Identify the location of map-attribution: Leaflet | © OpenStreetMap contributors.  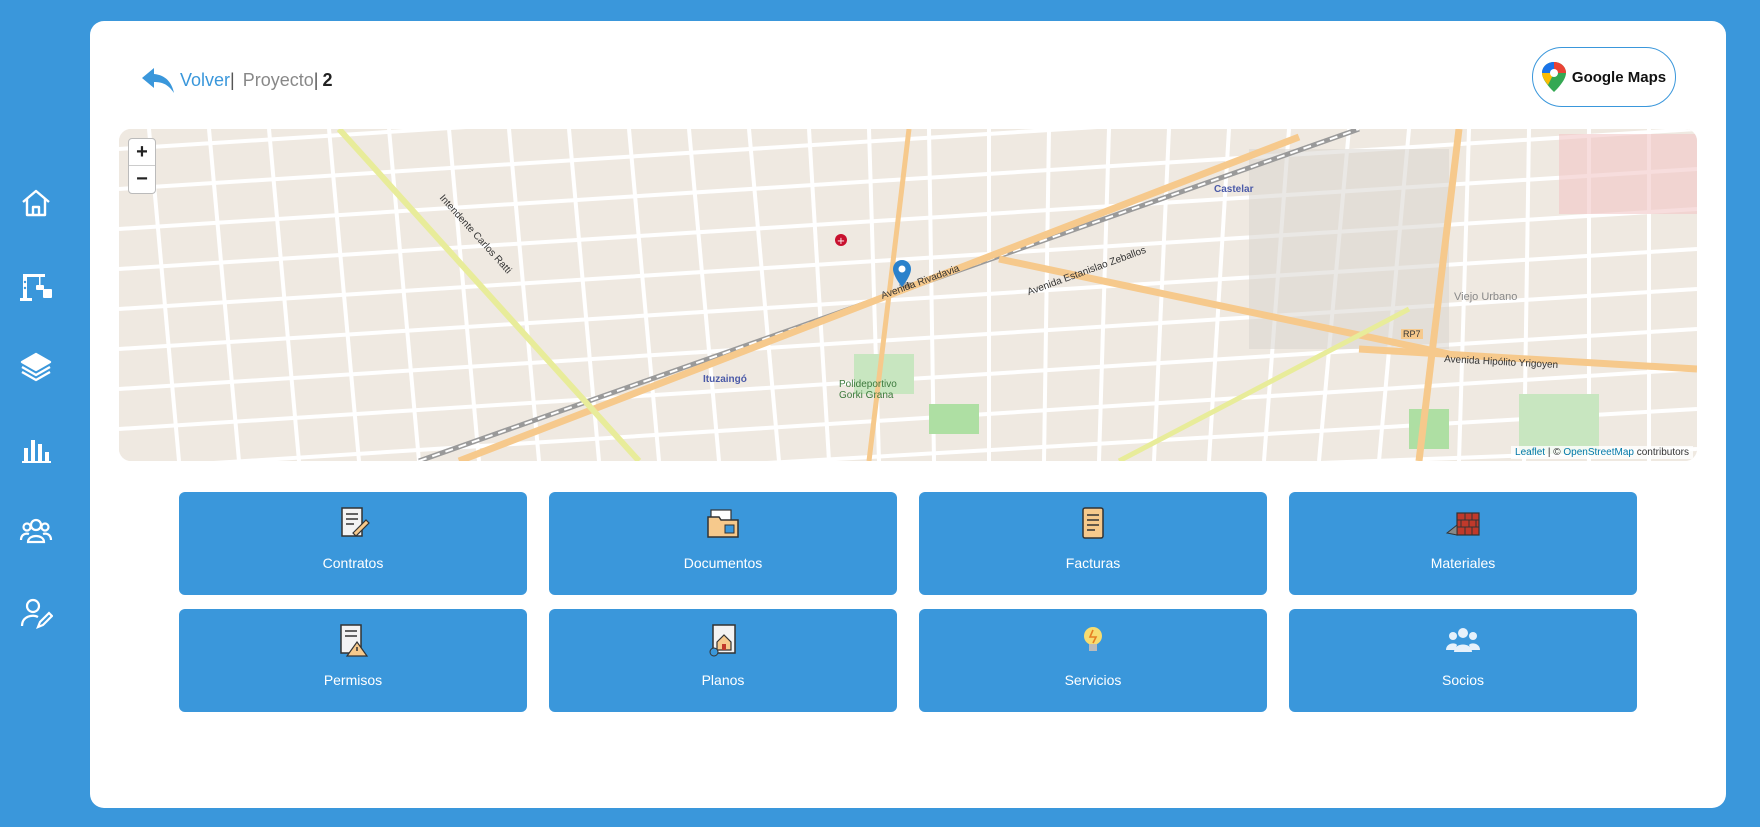
(1602, 452).